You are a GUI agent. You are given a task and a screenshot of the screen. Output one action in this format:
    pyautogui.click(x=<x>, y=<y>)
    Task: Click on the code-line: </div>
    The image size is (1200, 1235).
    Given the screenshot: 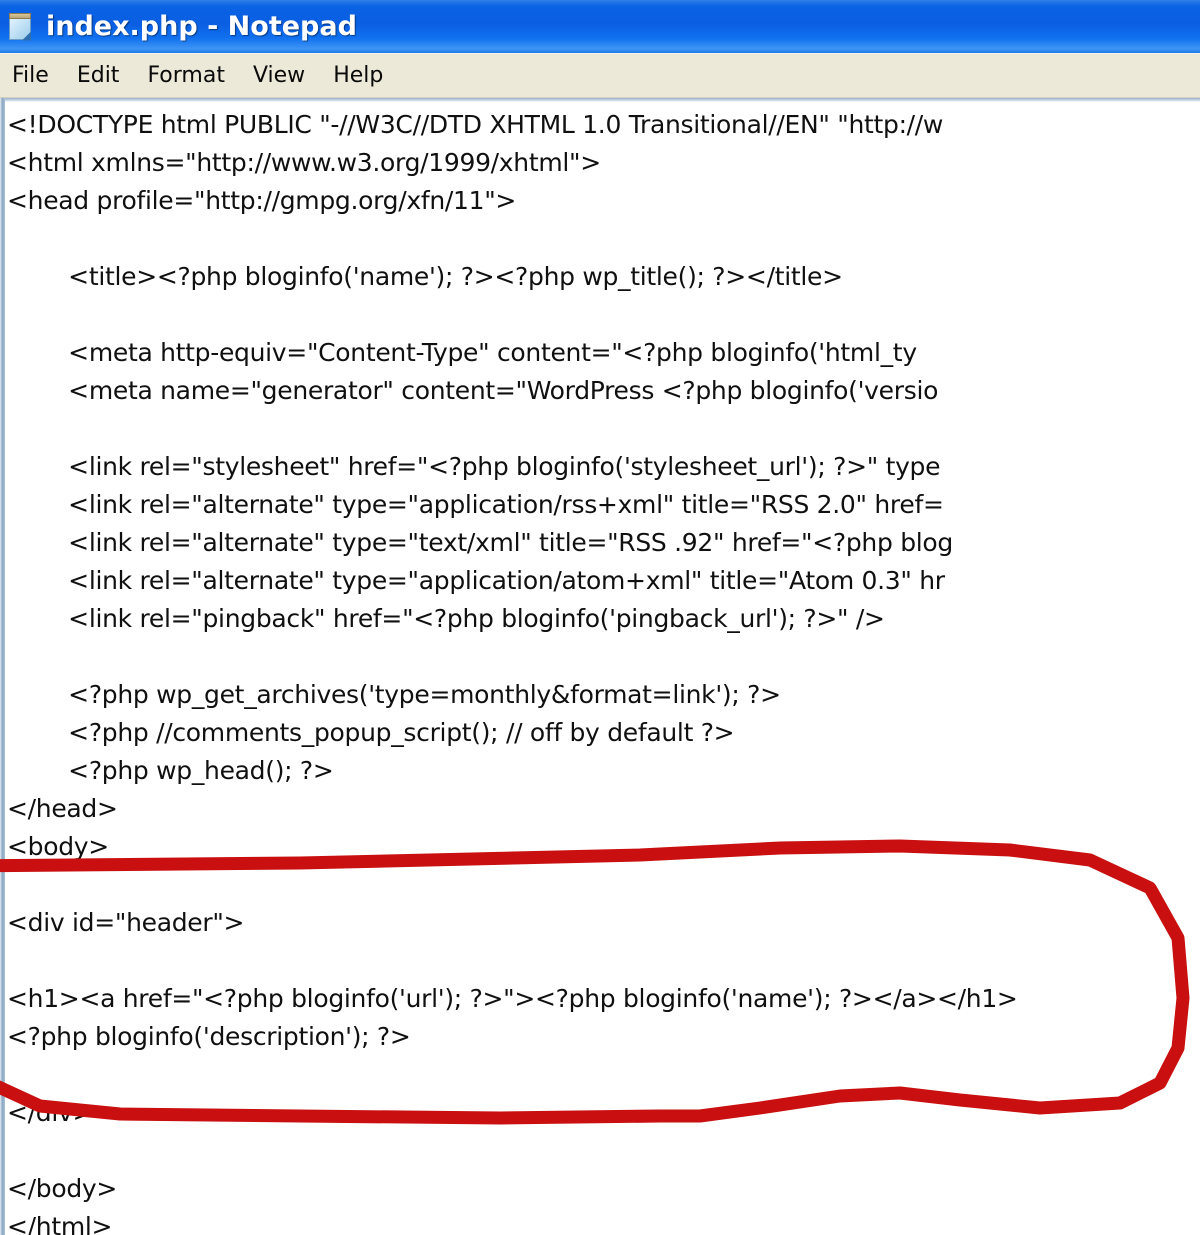 What is the action you would take?
    pyautogui.click(x=50, y=1112)
    